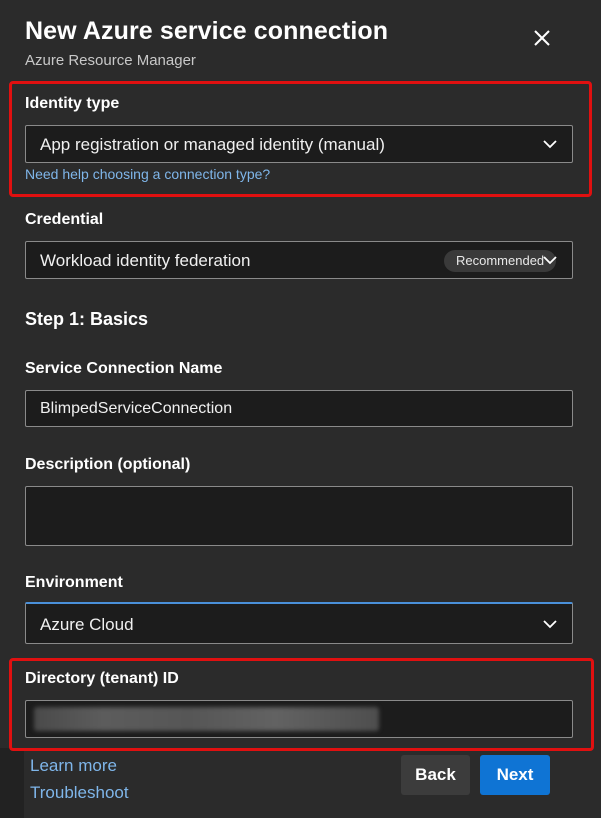 This screenshot has height=818, width=601. Describe the element at coordinates (87, 624) in the screenshot. I see `environment-value: Azure Cloud` at that location.